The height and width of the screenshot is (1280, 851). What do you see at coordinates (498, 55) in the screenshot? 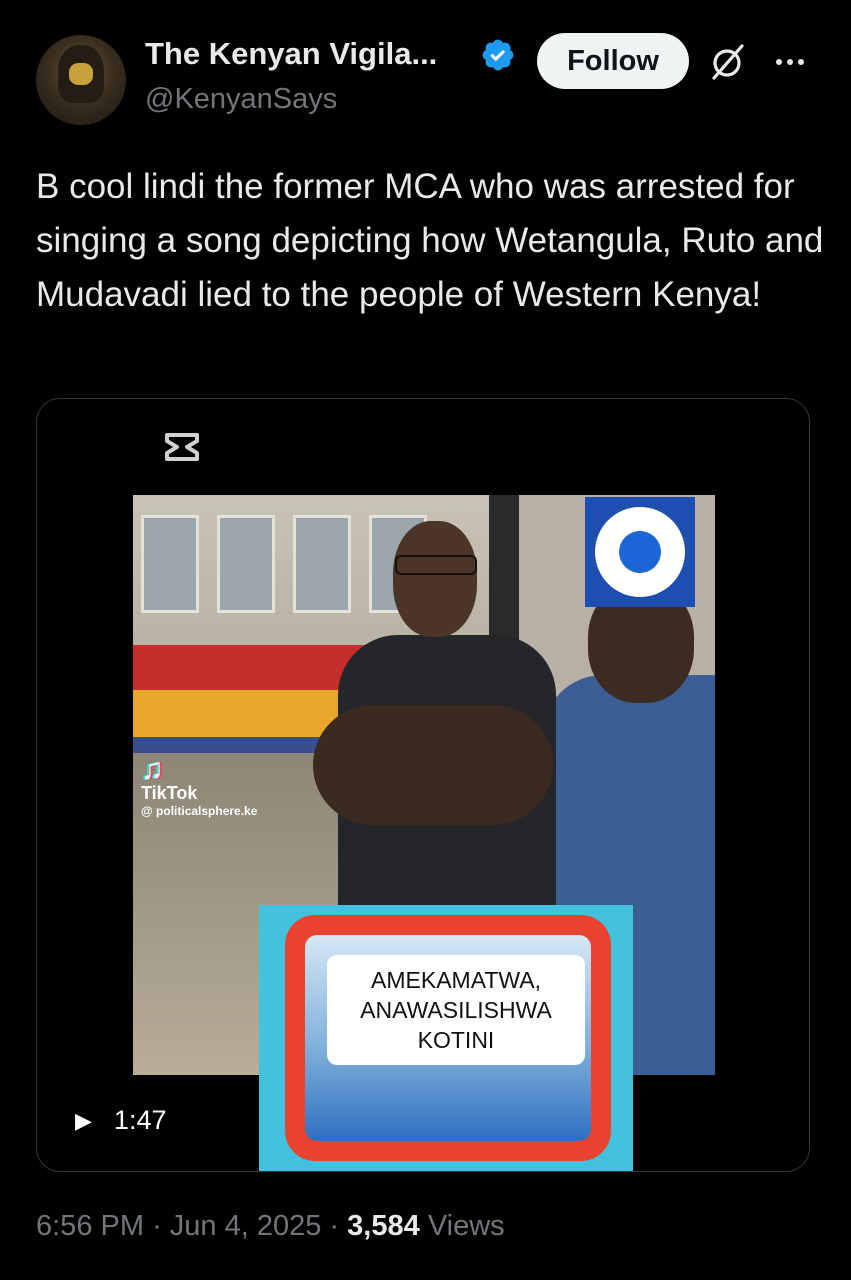
I see `verified-badge-icon` at bounding box center [498, 55].